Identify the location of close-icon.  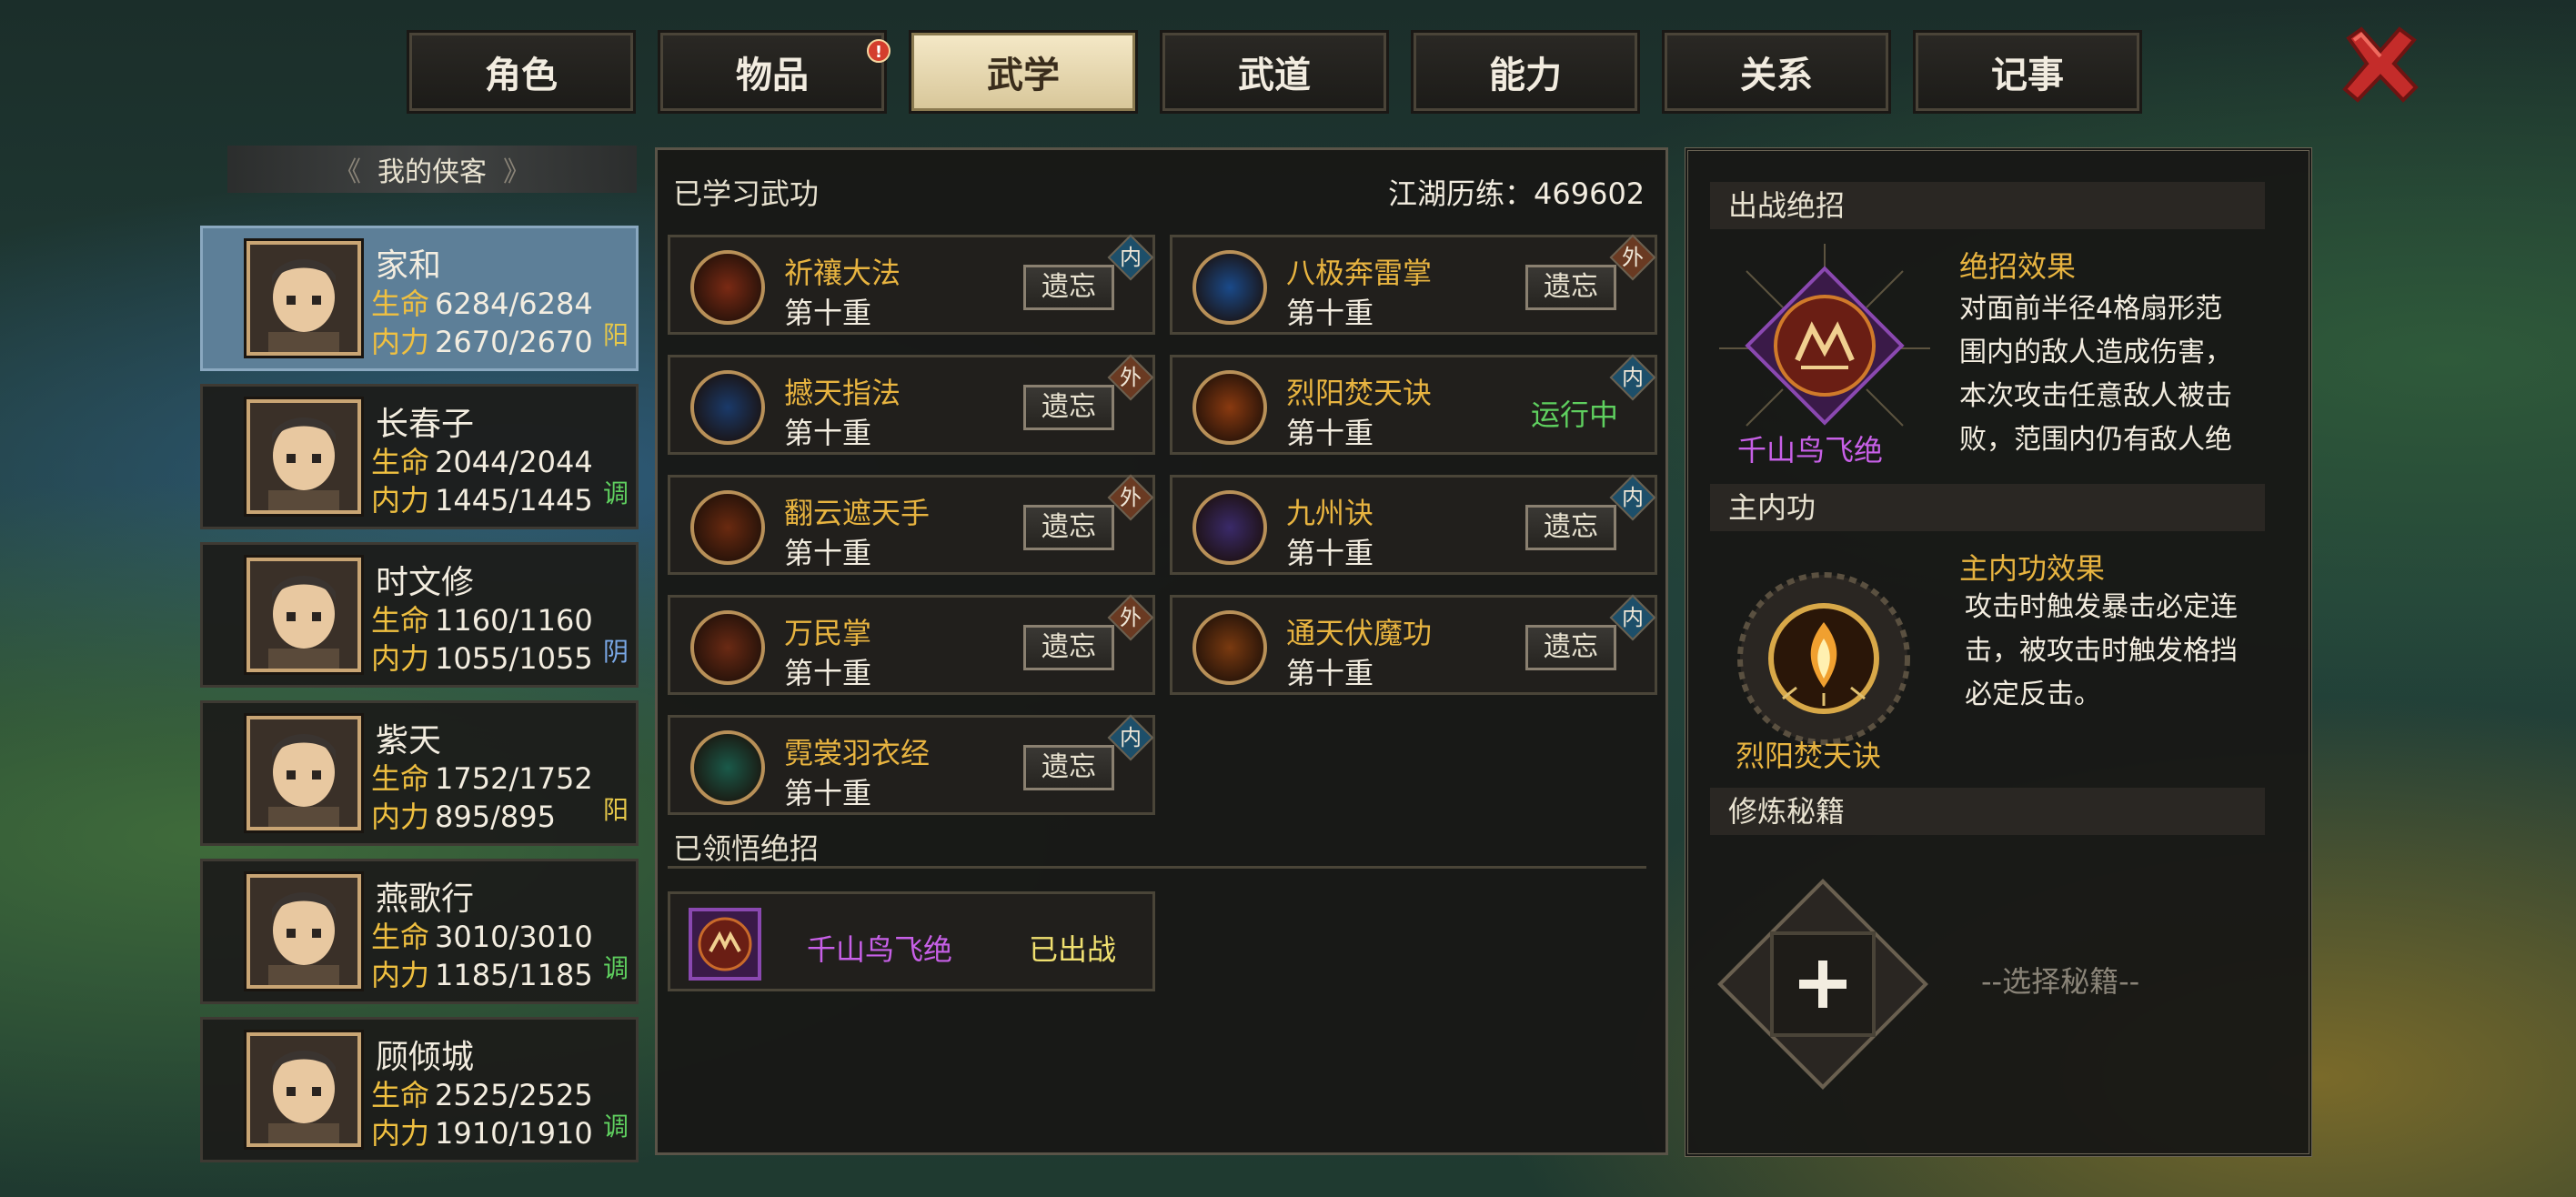
(2380, 64).